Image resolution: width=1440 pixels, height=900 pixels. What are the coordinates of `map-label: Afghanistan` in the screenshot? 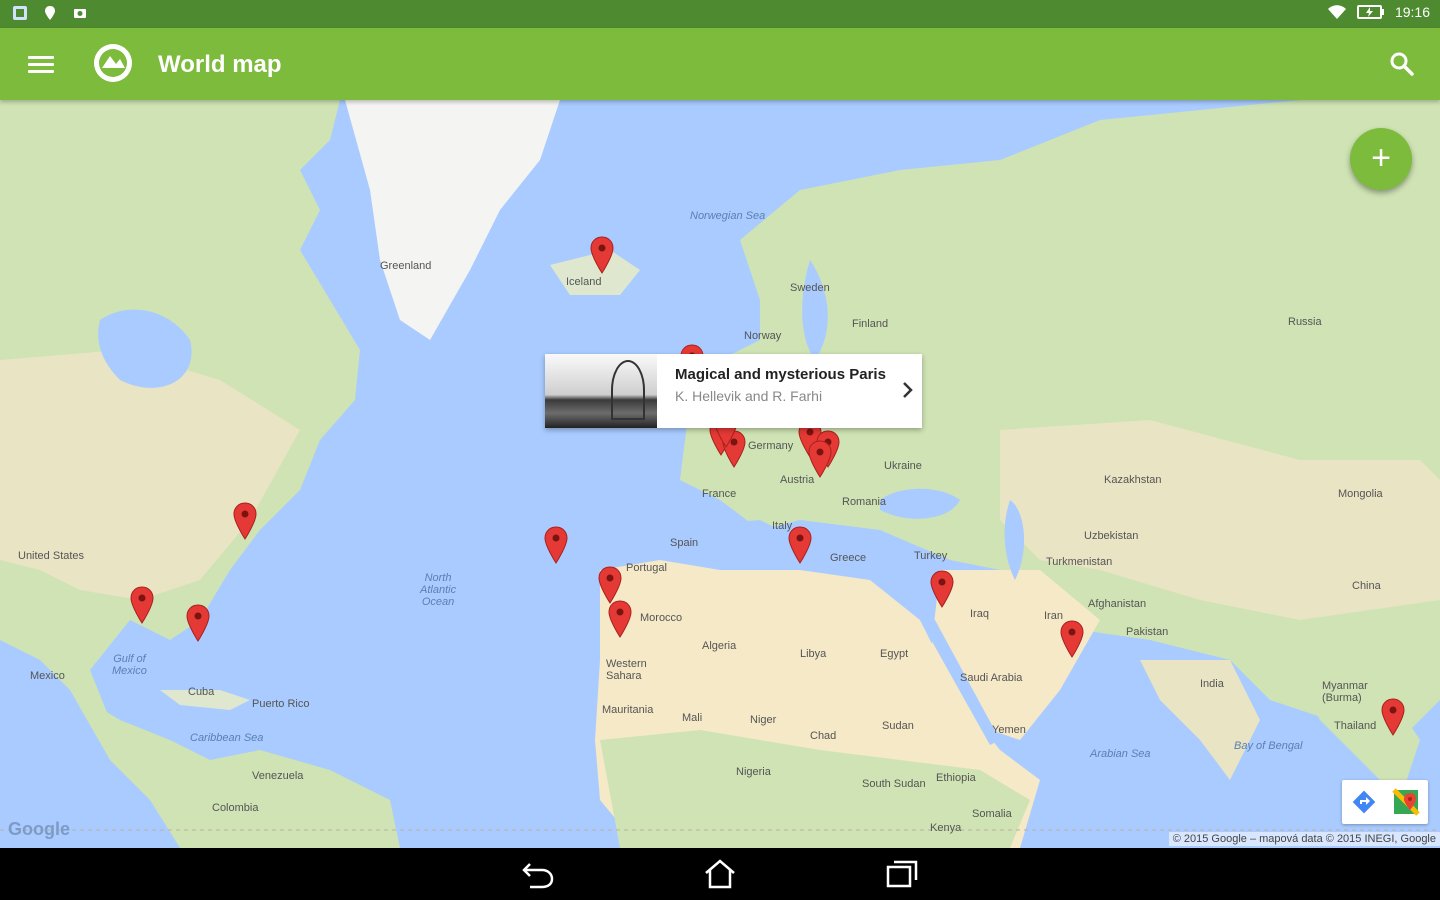 It's located at (1117, 604).